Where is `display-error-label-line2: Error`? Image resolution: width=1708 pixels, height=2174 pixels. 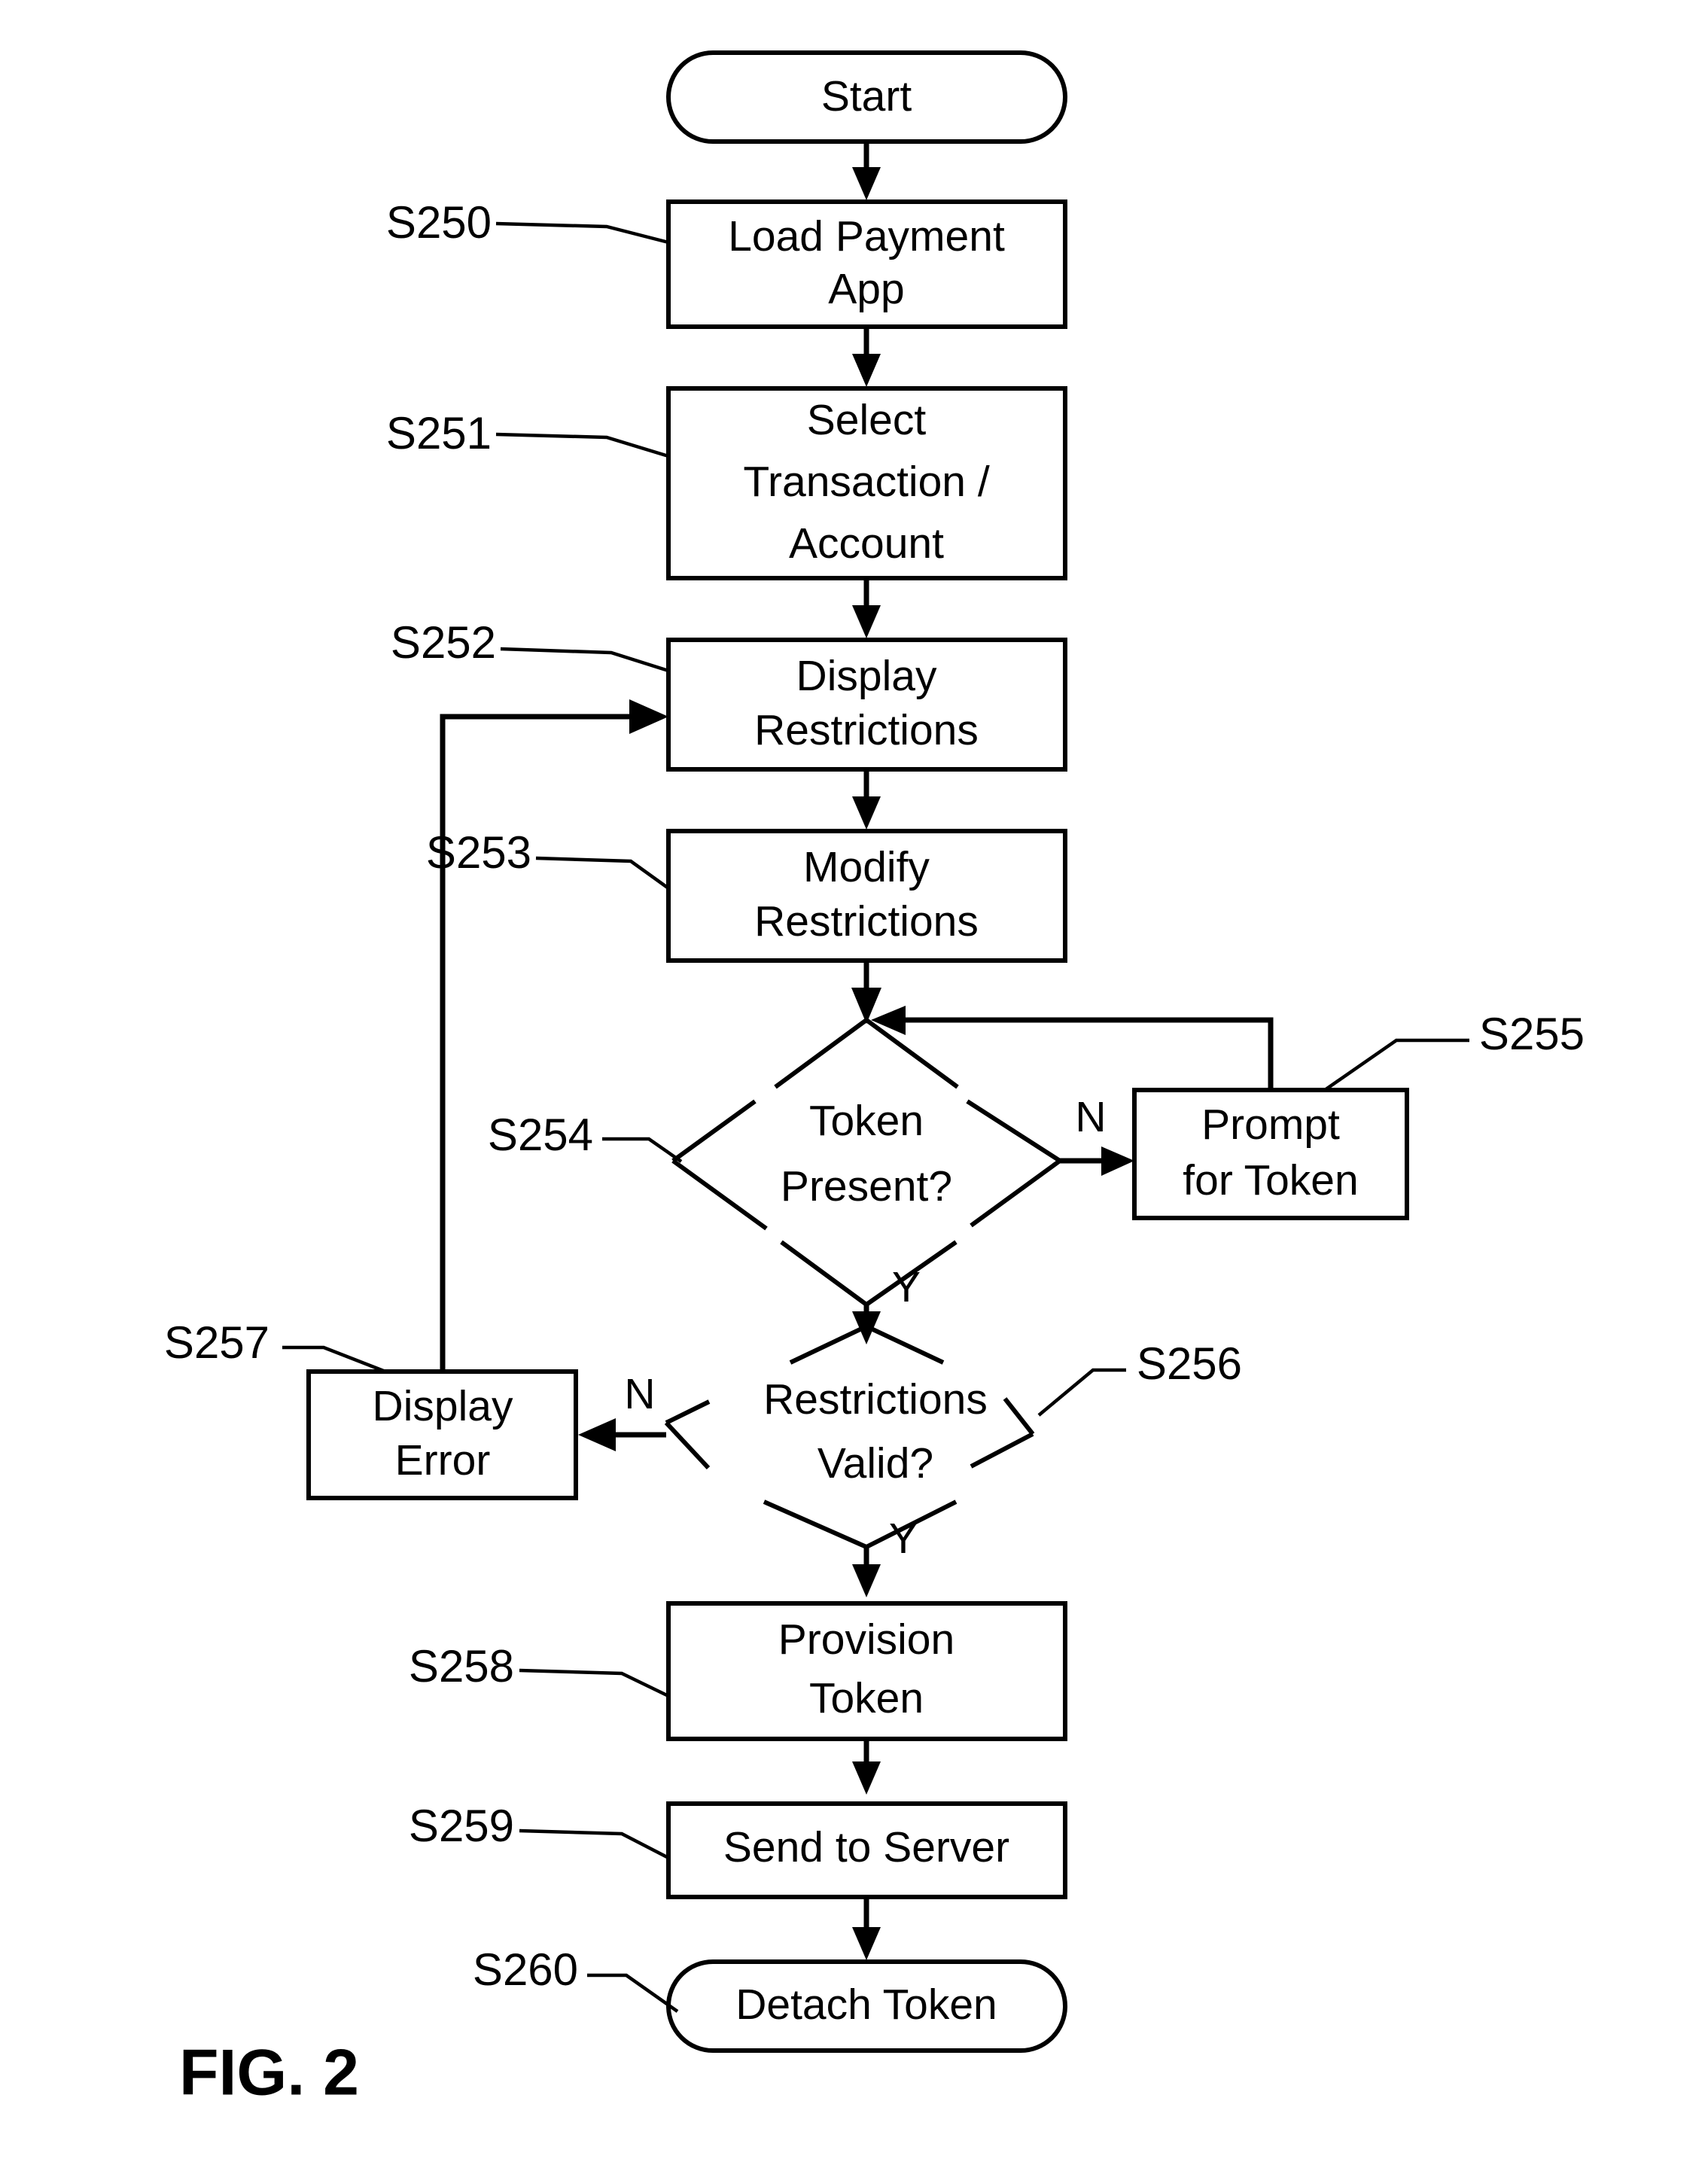 display-error-label-line2: Error is located at coordinates (443, 1460).